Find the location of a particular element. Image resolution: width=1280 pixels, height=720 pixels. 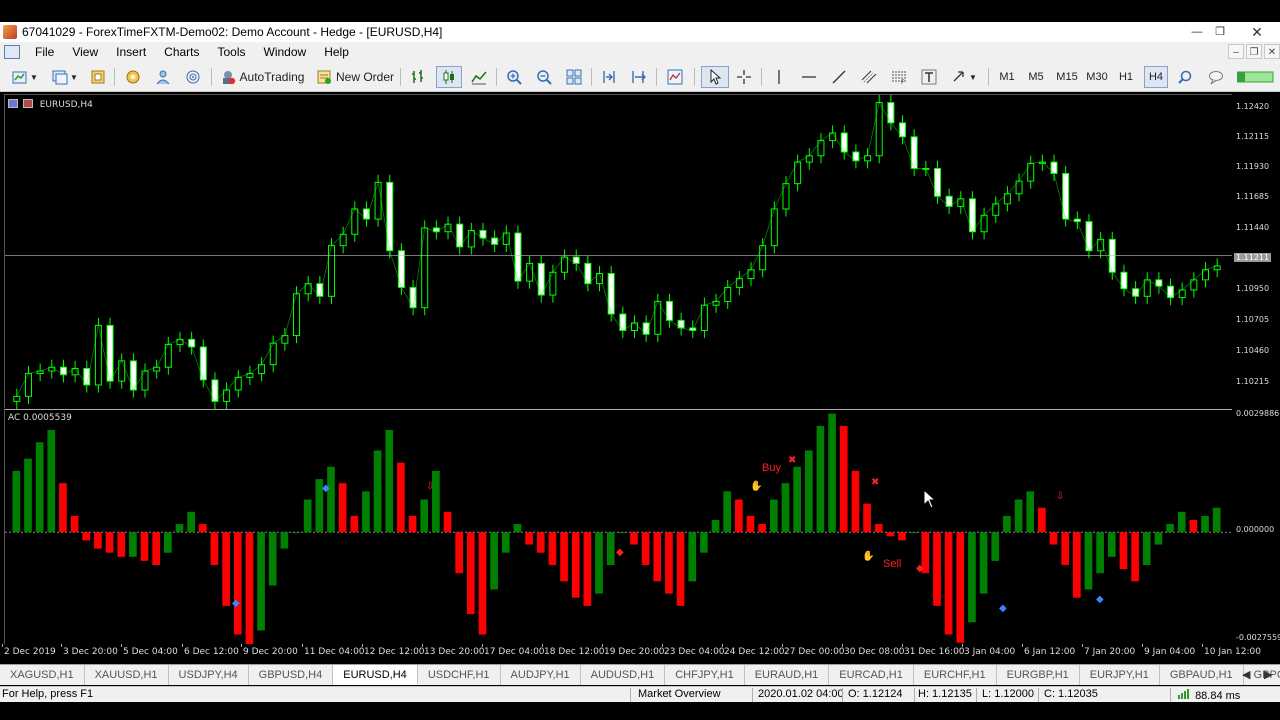

zoom-out-button is located at coordinates (544, 77).